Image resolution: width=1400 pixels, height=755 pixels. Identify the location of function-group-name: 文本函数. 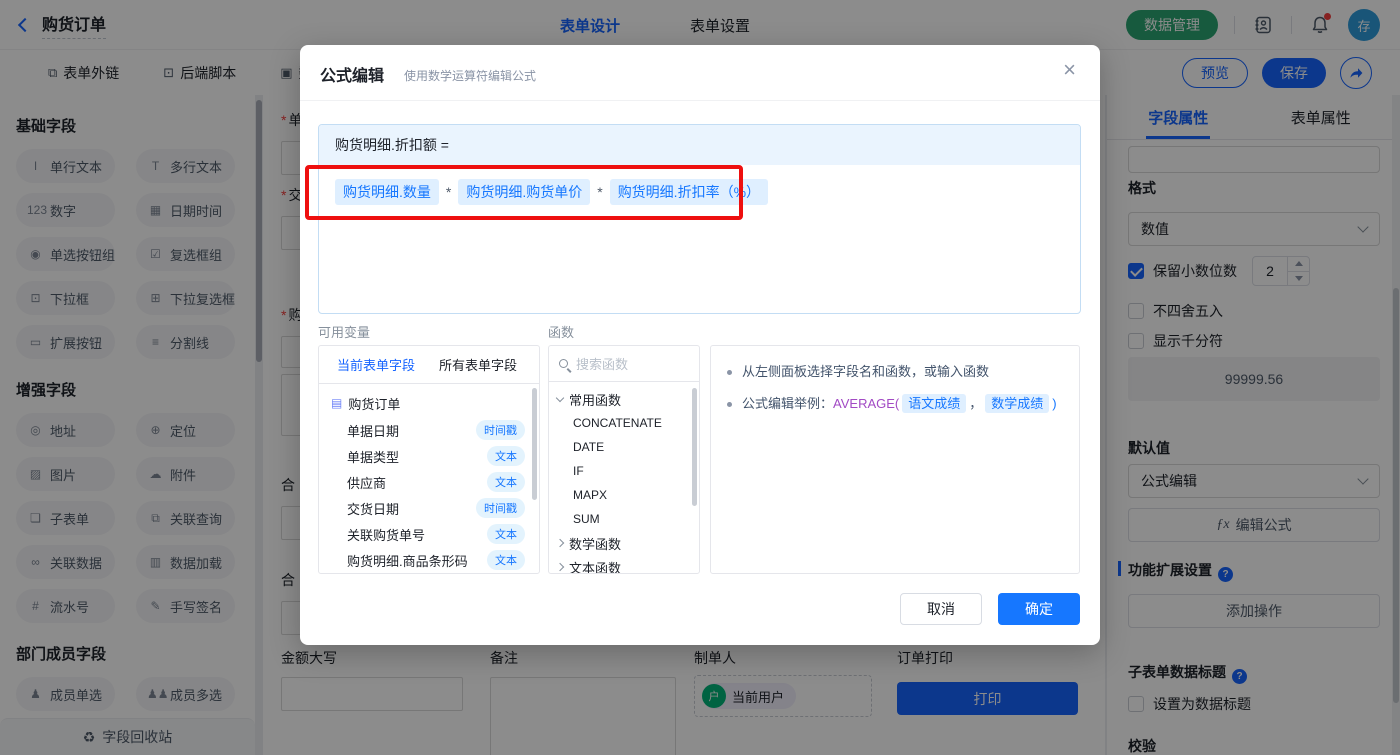
(595, 567).